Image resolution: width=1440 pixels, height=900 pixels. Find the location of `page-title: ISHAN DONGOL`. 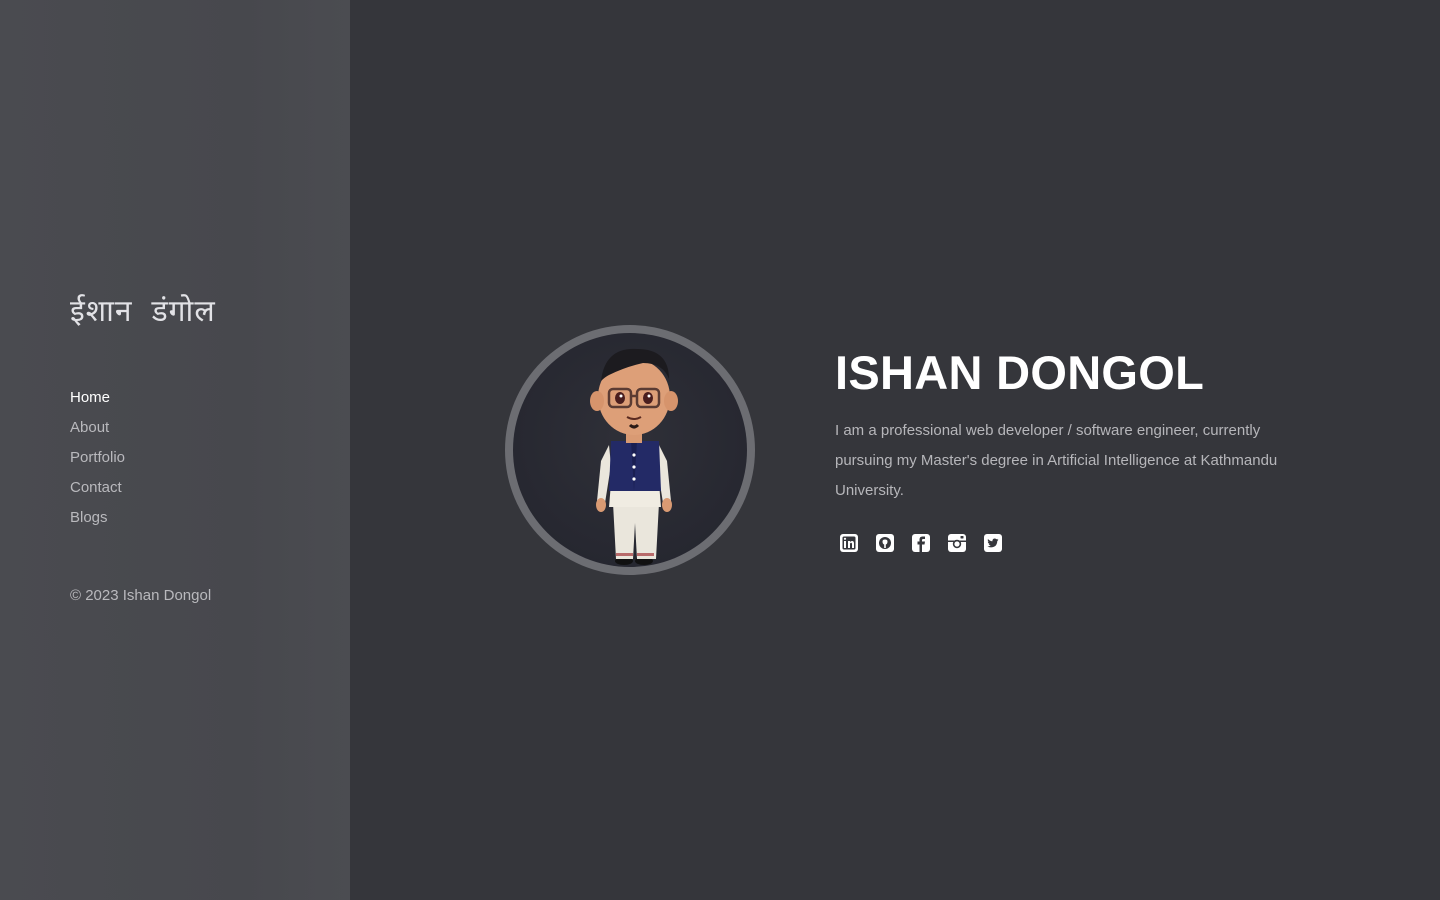

page-title: ISHAN DONGOL is located at coordinates (1020, 372).